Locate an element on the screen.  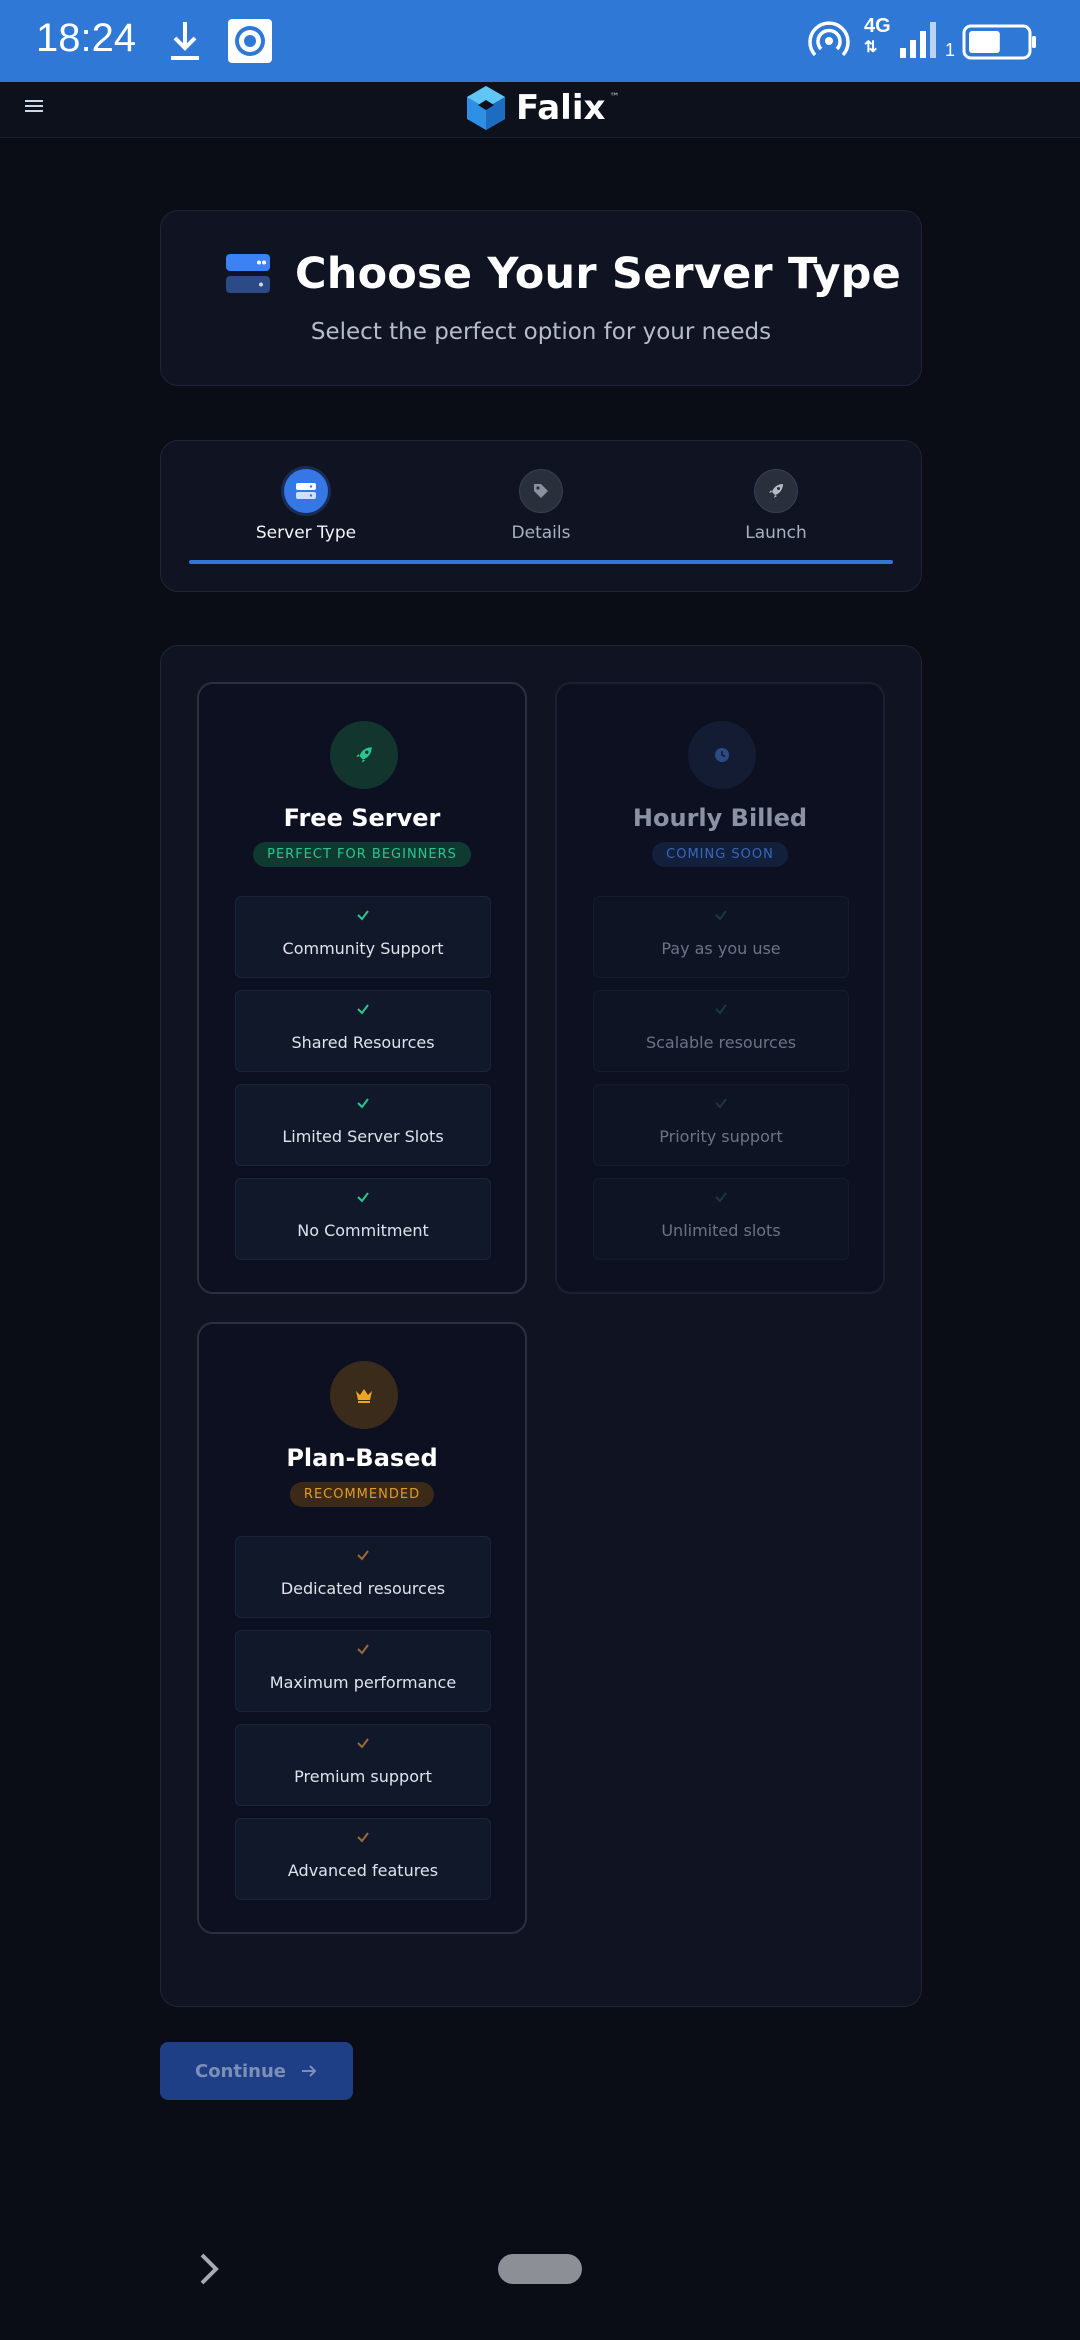
feature-item: Dedicated resources is located at coordinates (363, 1577).